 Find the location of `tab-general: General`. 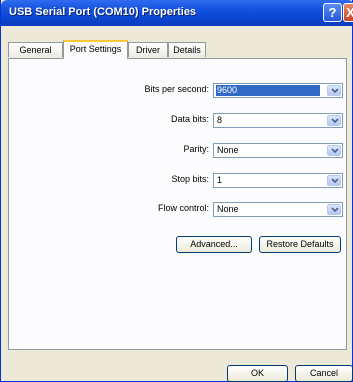

tab-general: General is located at coordinates (35, 49).